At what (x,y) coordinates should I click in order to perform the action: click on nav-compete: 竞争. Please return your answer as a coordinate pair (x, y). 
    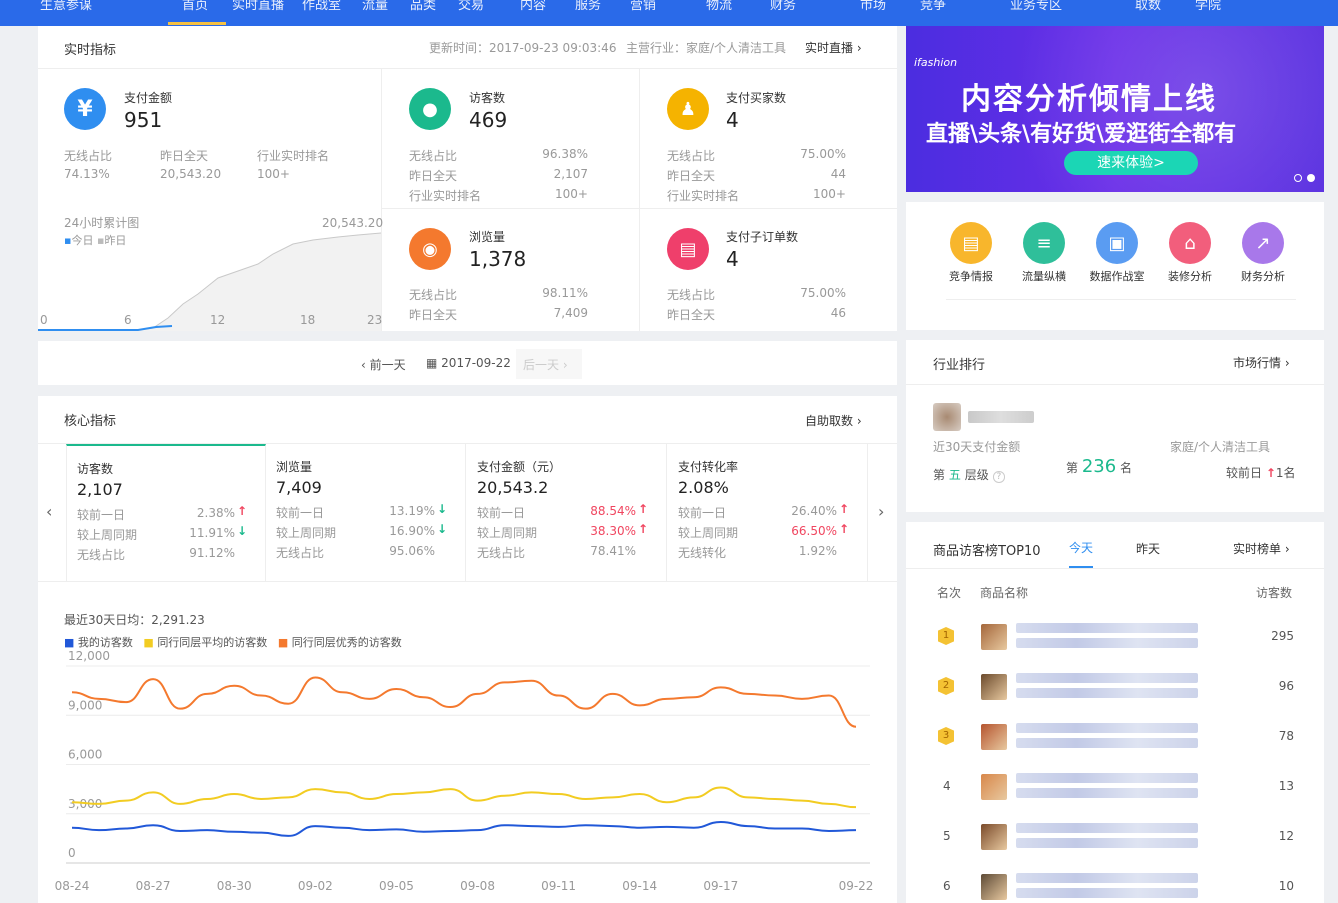
    Looking at the image, I should click on (933, 6).